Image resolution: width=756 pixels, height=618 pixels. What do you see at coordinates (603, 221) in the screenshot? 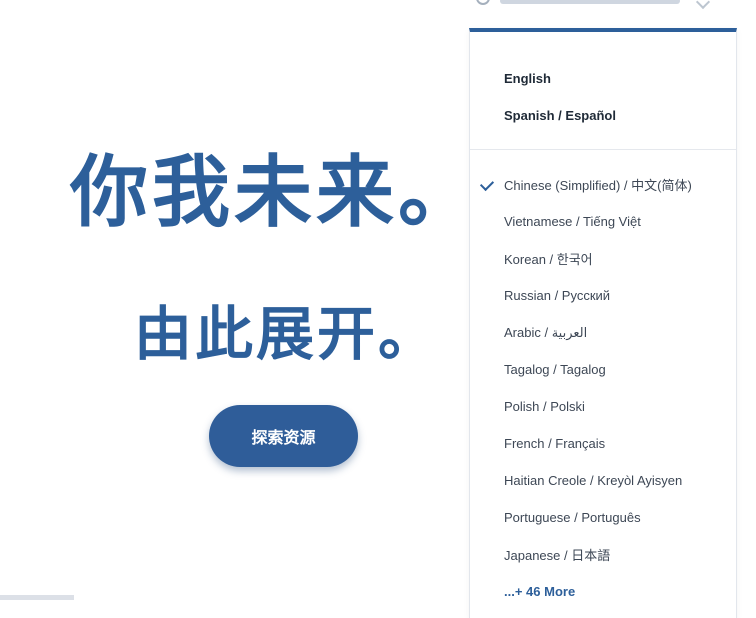
I see `language-item-vietnamese: Vietnamese / Tiếng Việt` at bounding box center [603, 221].